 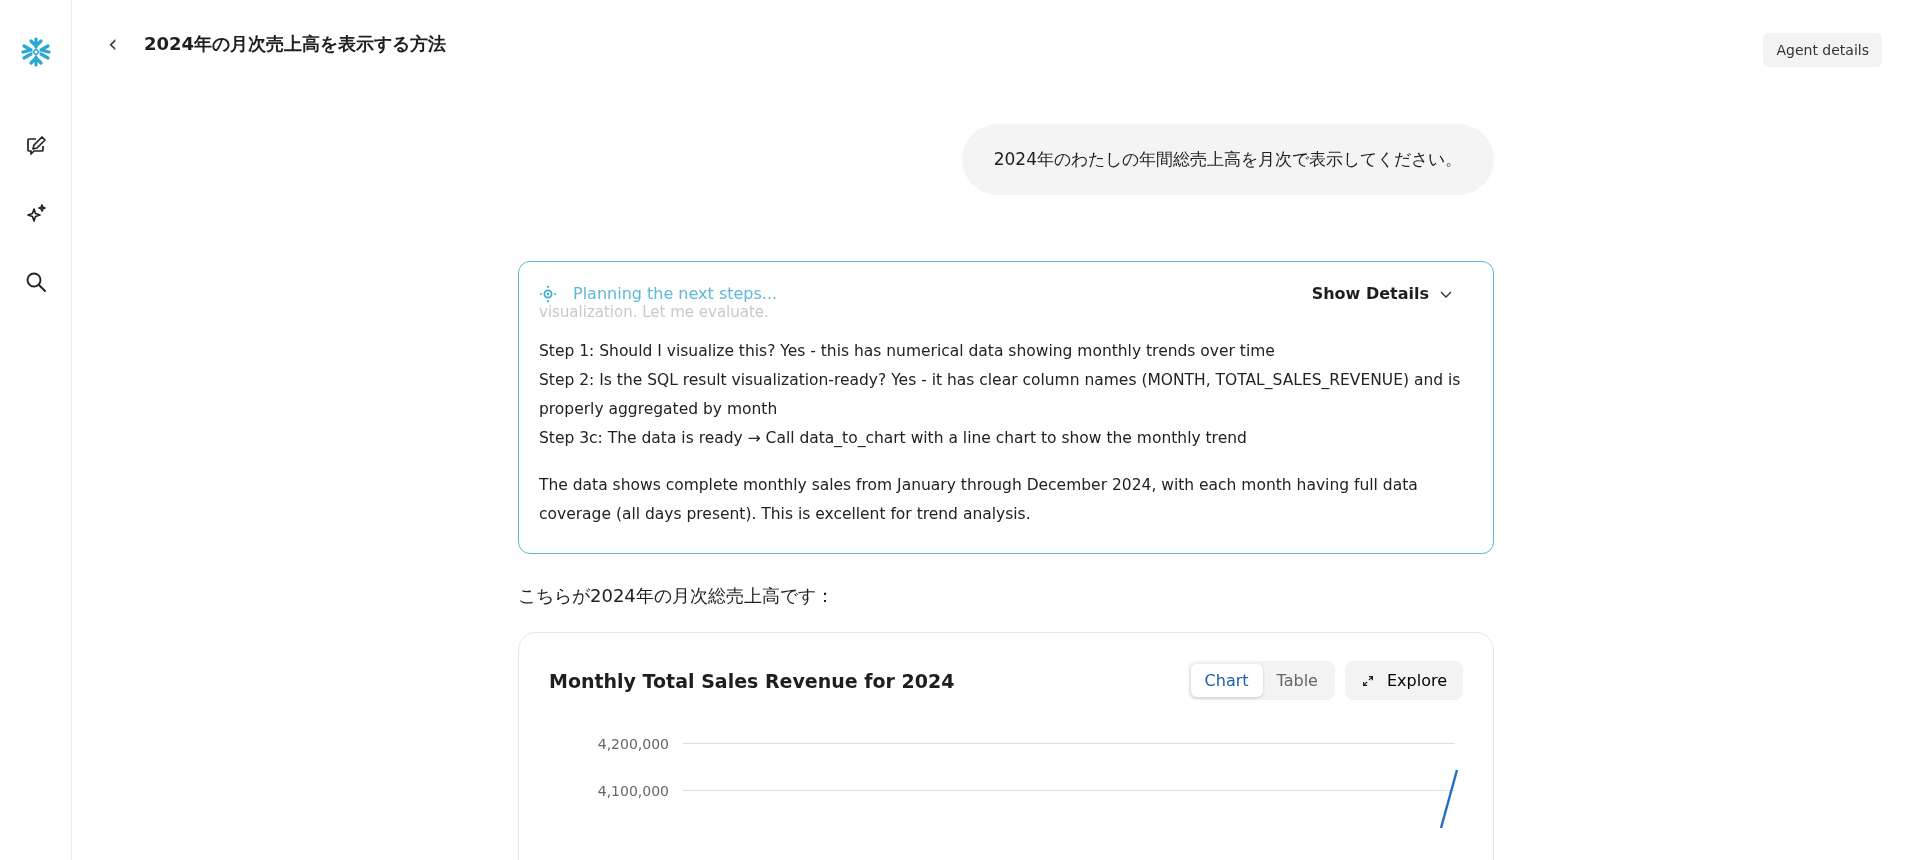 What do you see at coordinates (633, 743) in the screenshot?
I see `axis-label: 4,200,000` at bounding box center [633, 743].